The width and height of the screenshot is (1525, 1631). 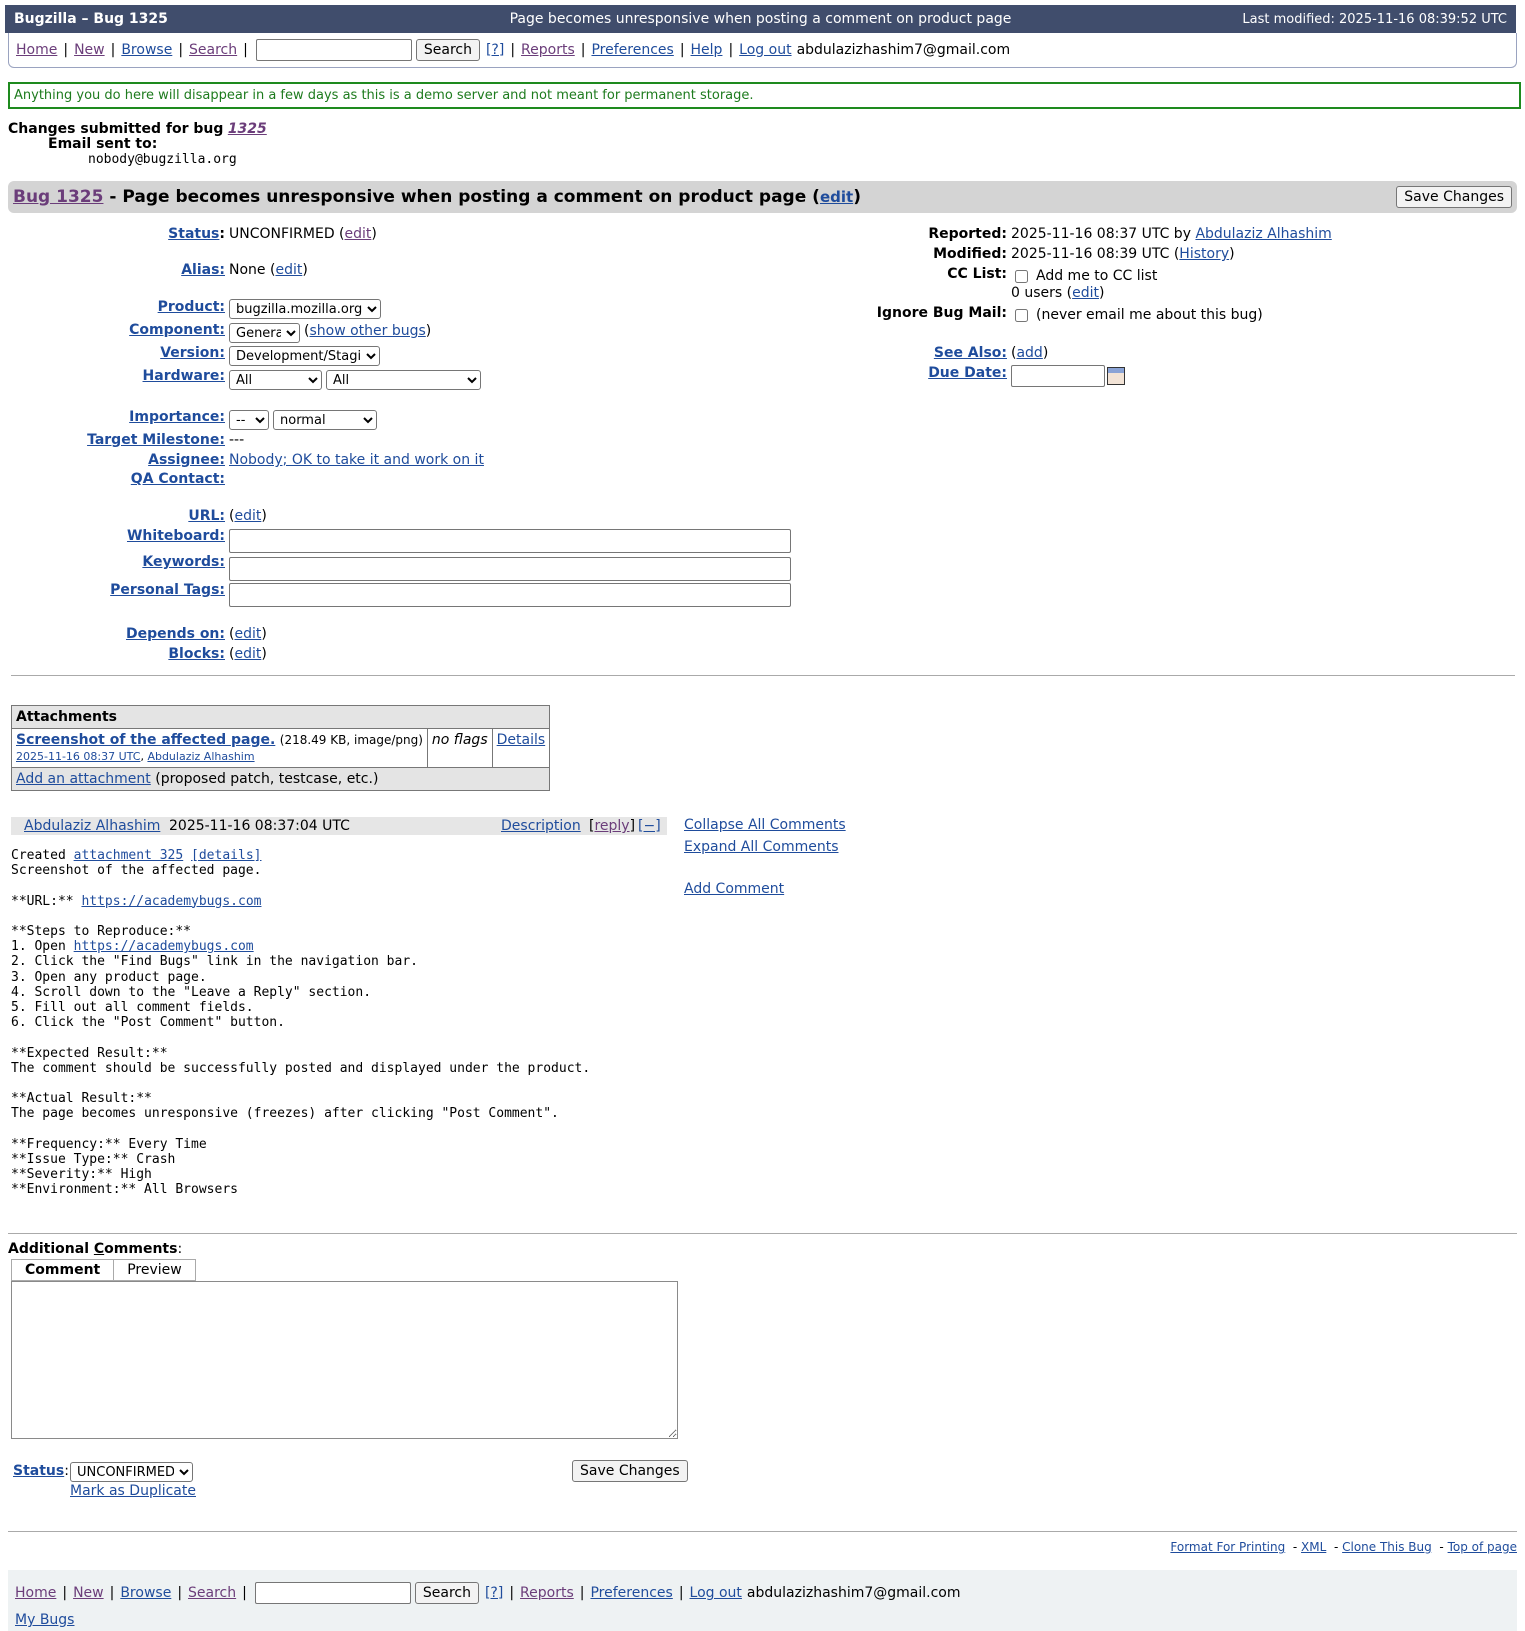 I want to click on product-label-link: Product:, so click(x=191, y=307).